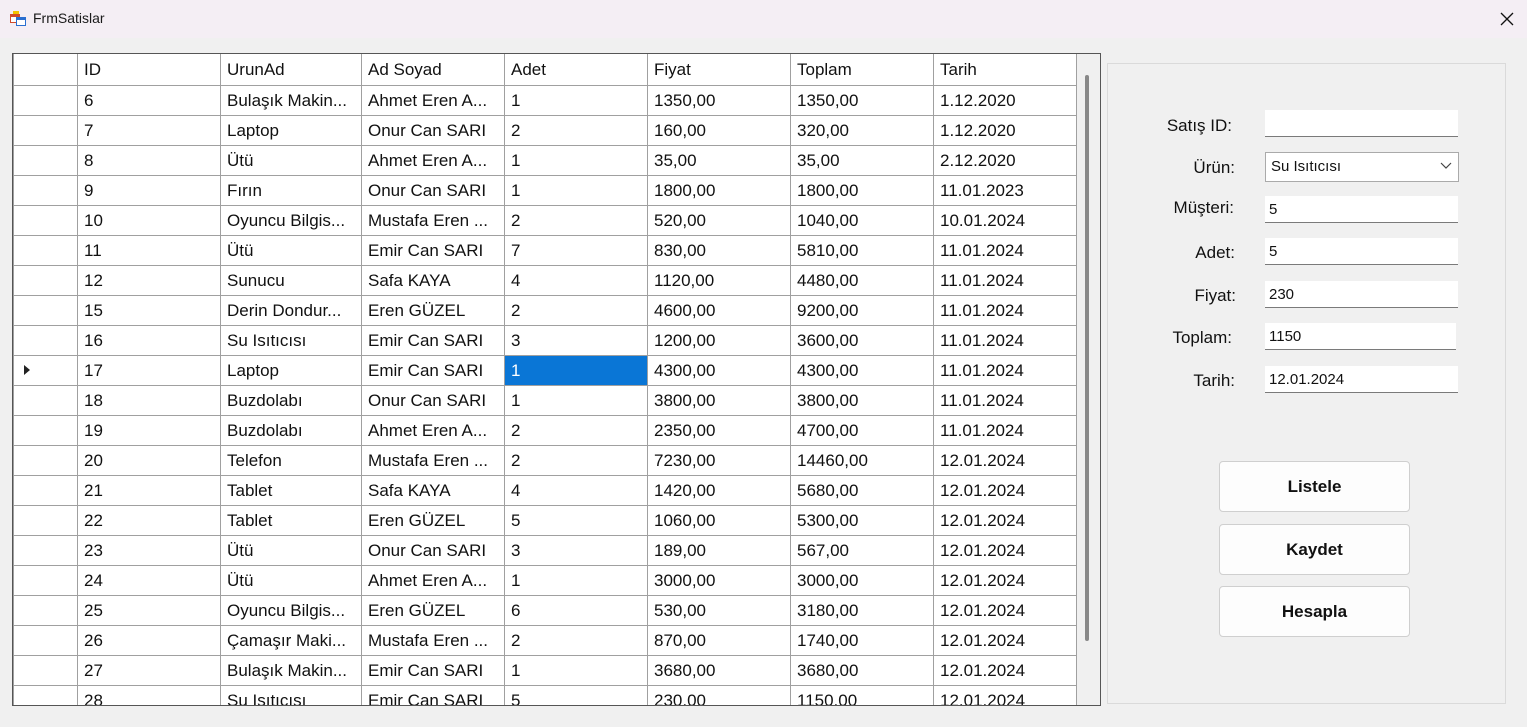 This screenshot has height=727, width=1527. What do you see at coordinates (149, 70) in the screenshot?
I see `column-header-id: ID` at bounding box center [149, 70].